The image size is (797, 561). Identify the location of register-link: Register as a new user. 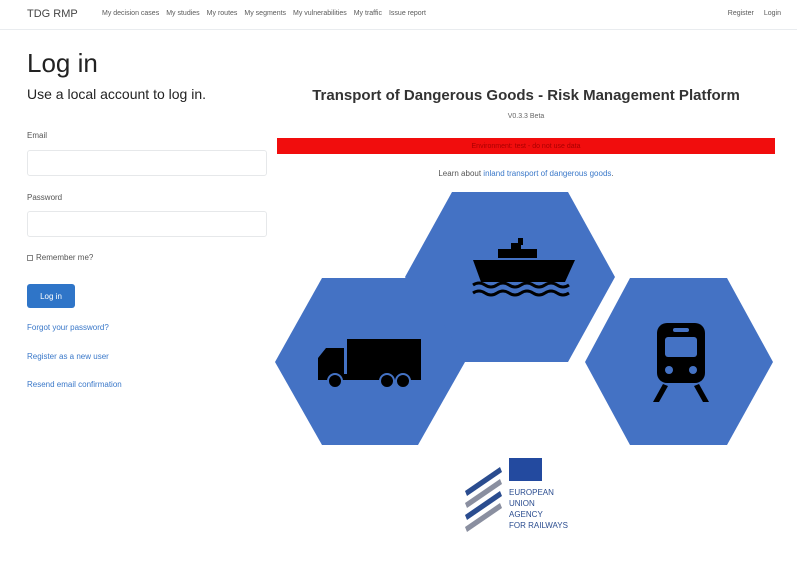
(68, 356).